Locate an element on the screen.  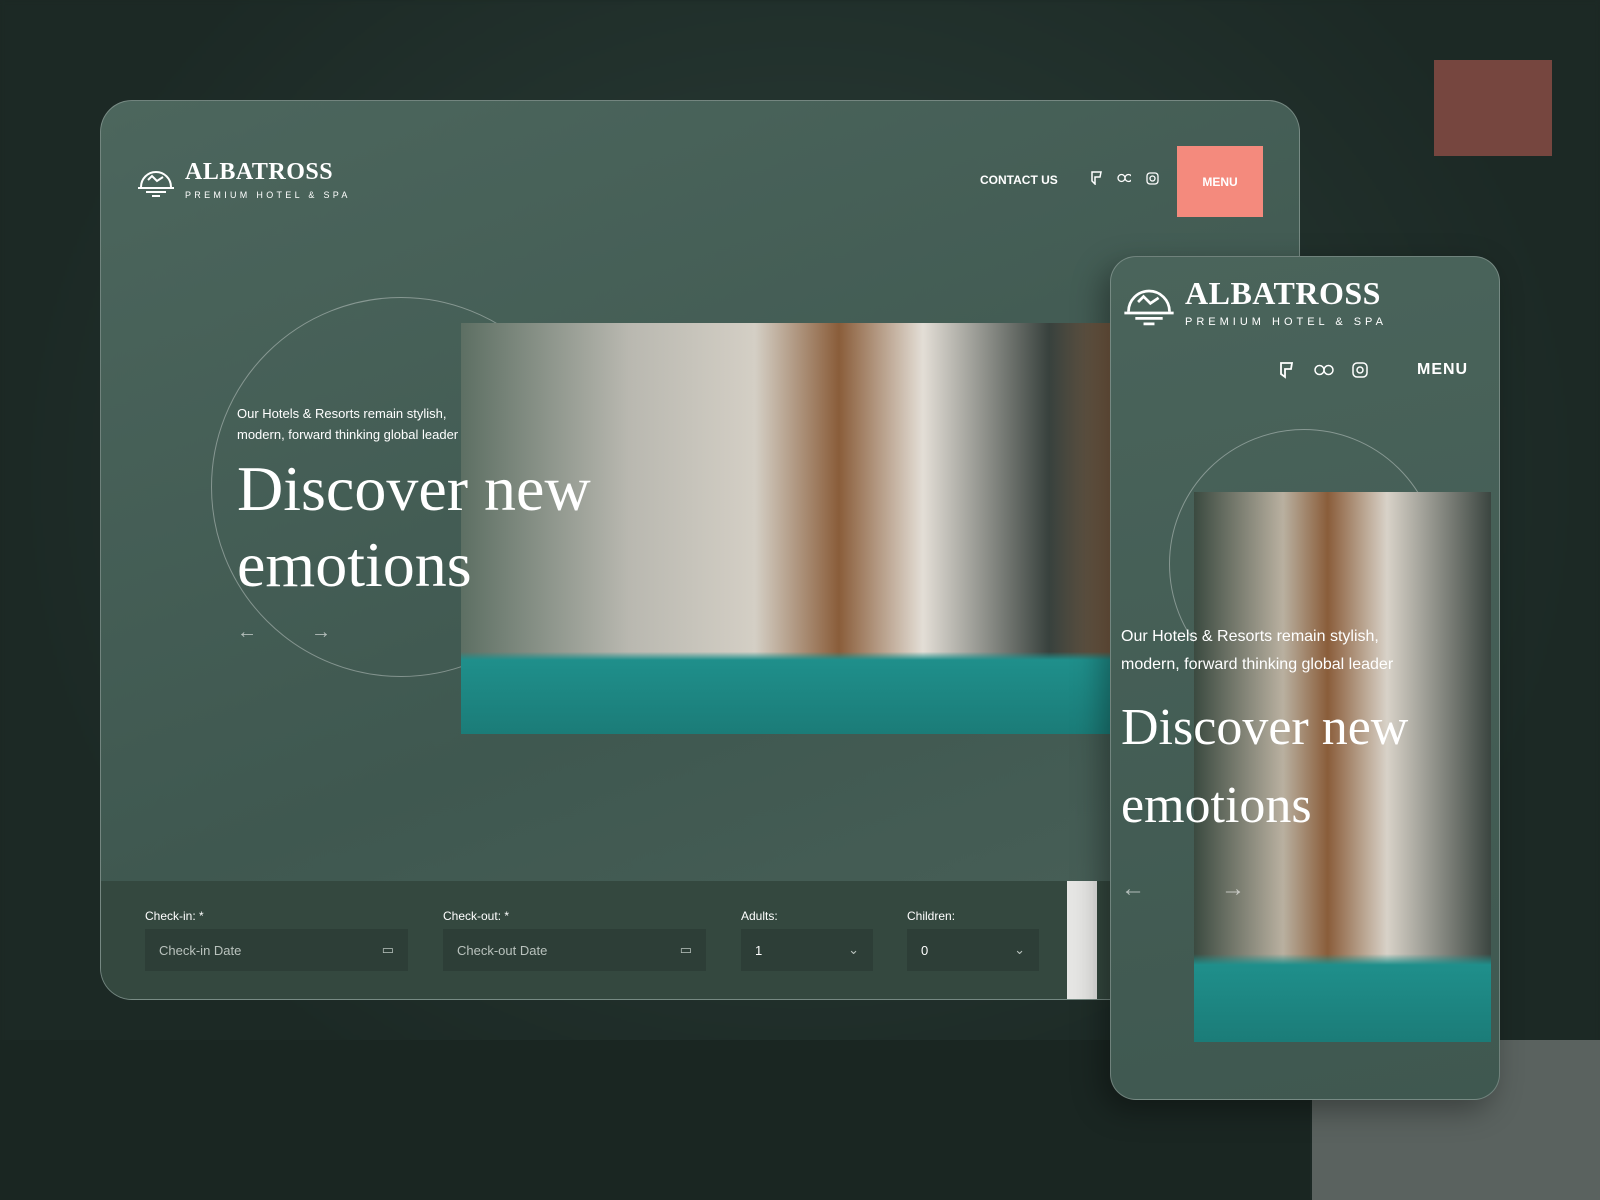
adults-value: 1 is located at coordinates (759, 950).